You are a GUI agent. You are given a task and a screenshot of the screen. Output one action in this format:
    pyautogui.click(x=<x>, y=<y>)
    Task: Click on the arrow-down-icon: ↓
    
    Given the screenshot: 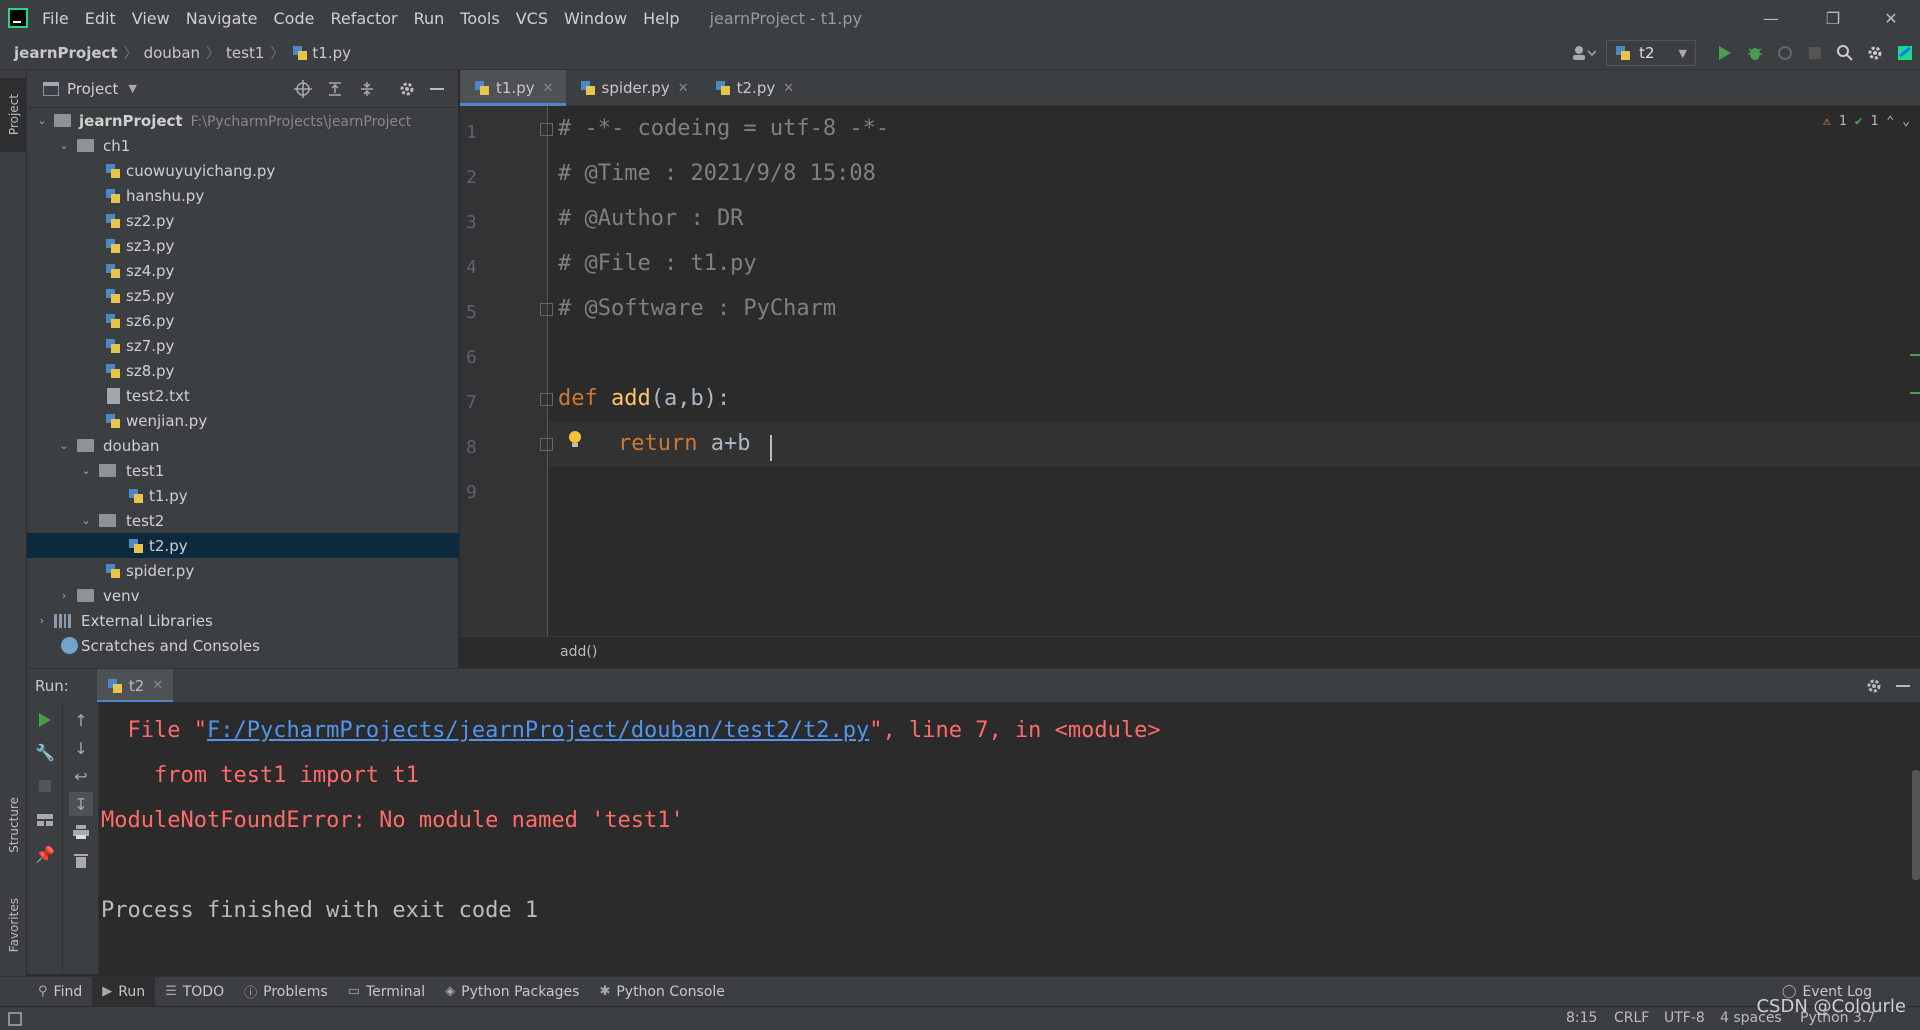 What is the action you would take?
    pyautogui.click(x=81, y=748)
    